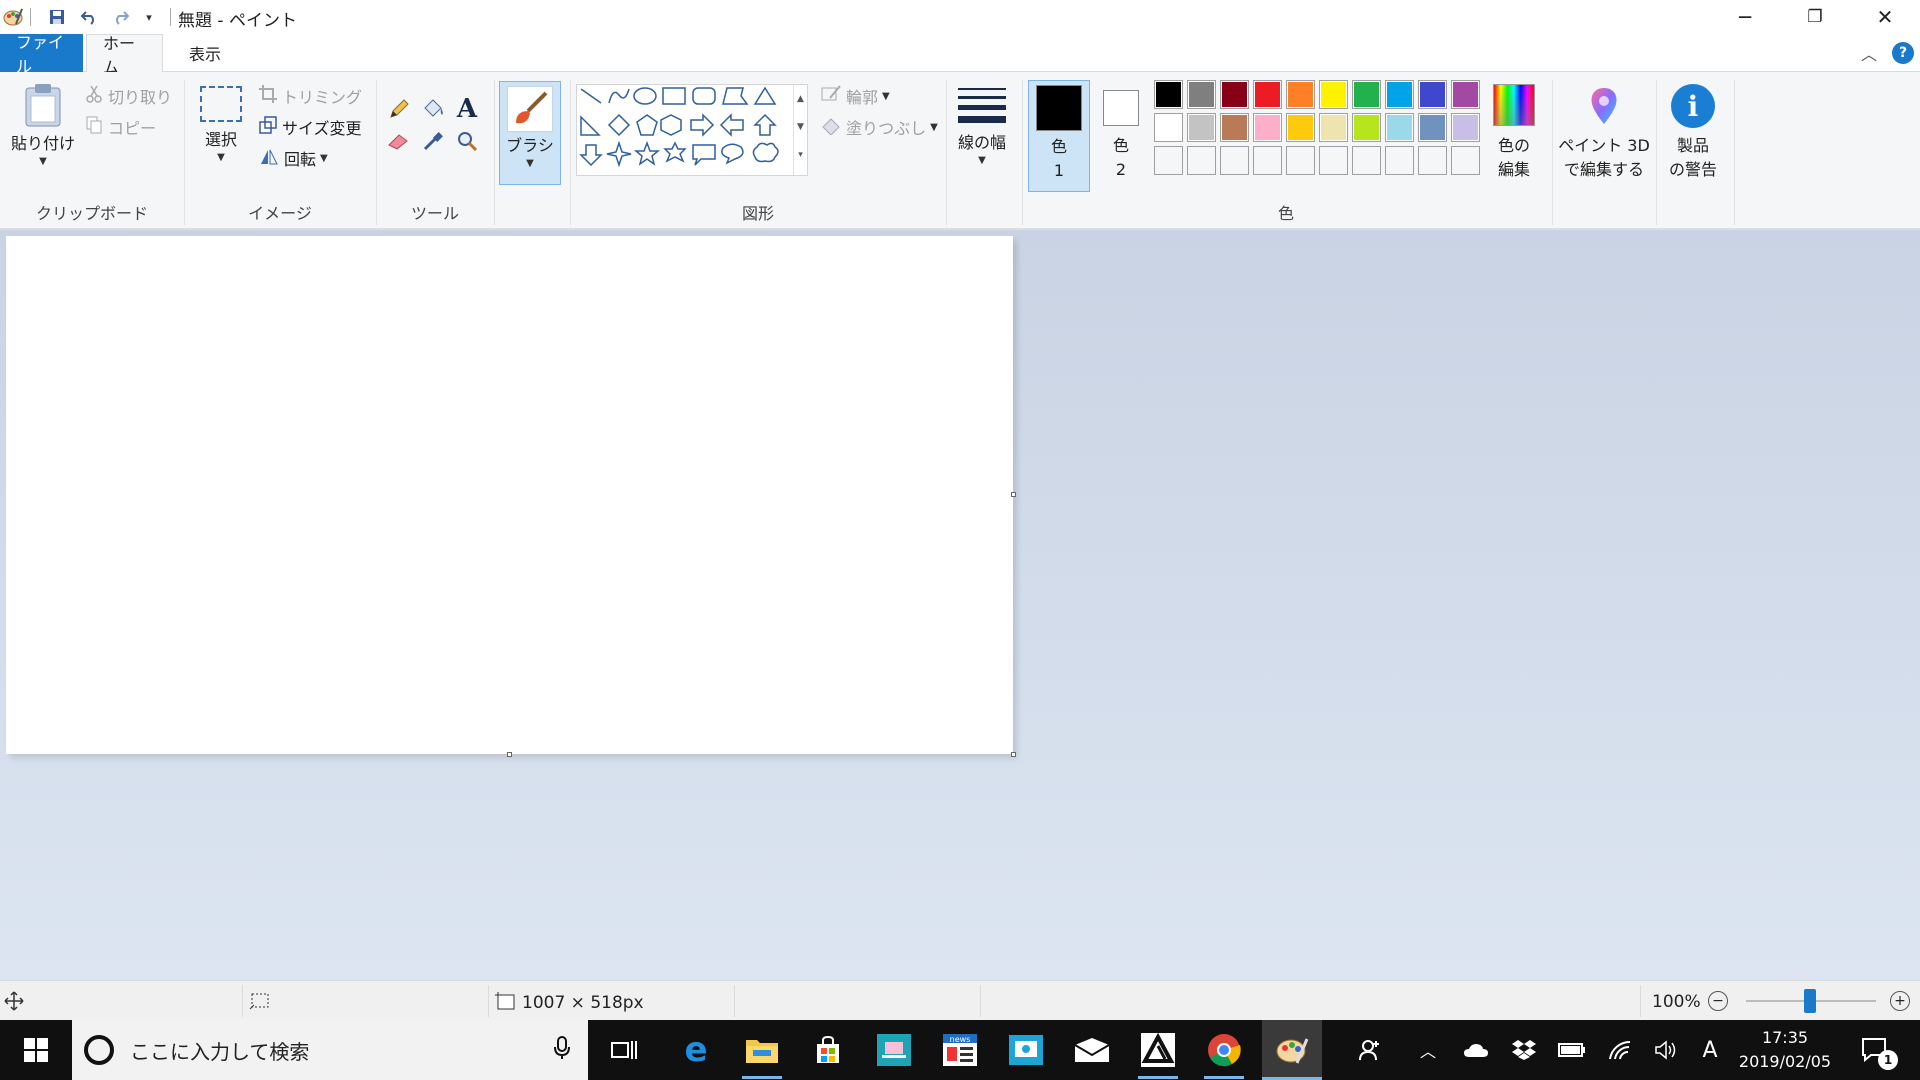 The height and width of the screenshot is (1080, 1920). What do you see at coordinates (120, 127) in the screenshot?
I see `copy-button: コピー` at bounding box center [120, 127].